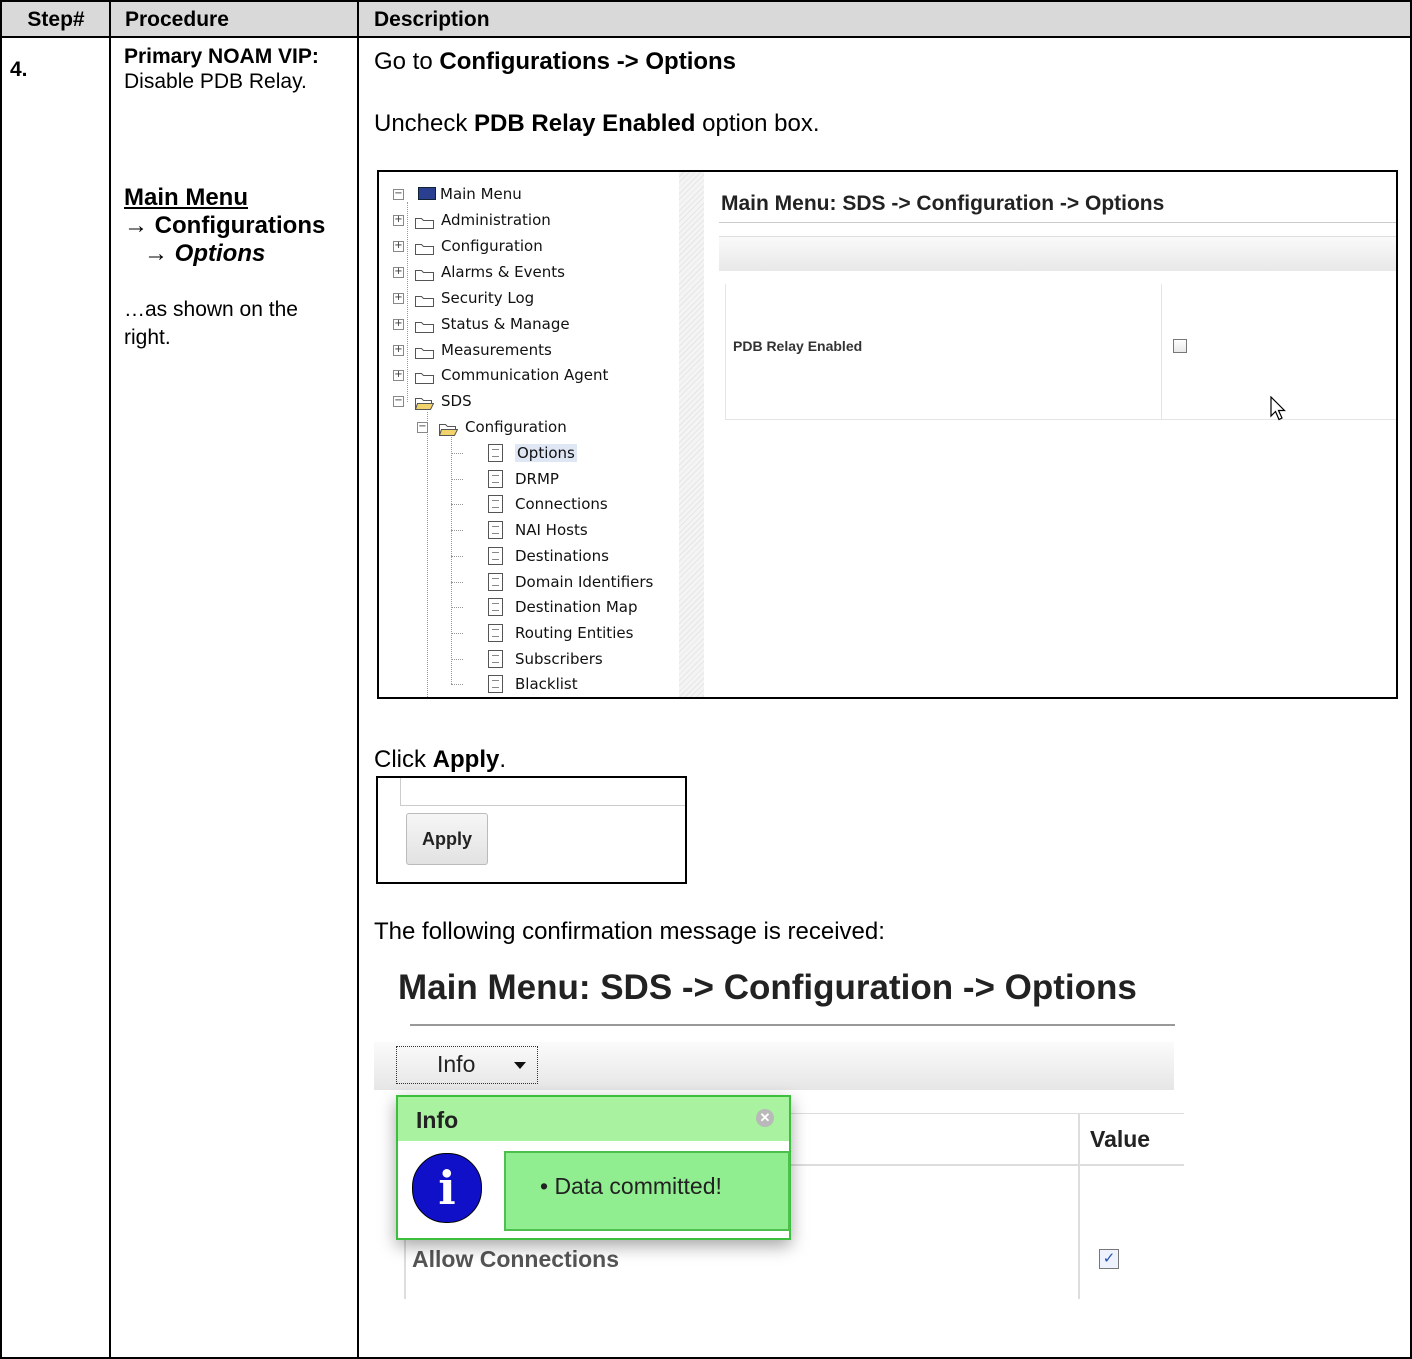 The image size is (1412, 1359). Describe the element at coordinates (544, 607) in the screenshot. I see `tree-item-destination-map: Destination Map` at that location.